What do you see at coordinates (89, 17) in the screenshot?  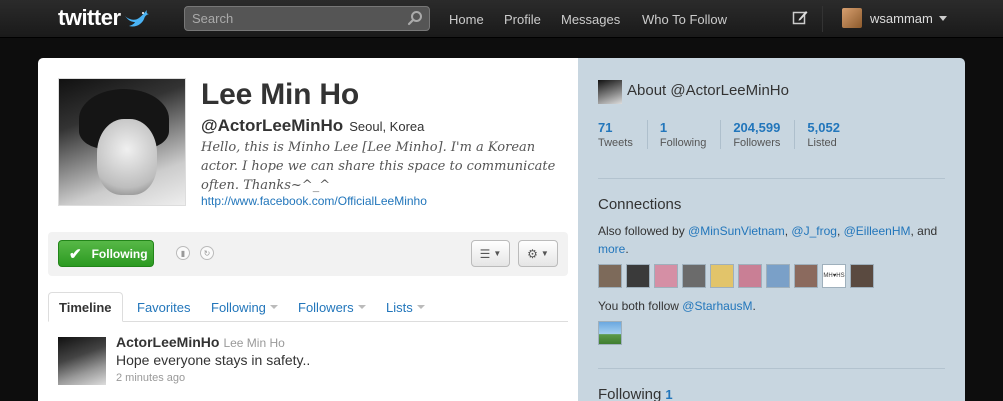 I see `logo-text: twitter` at bounding box center [89, 17].